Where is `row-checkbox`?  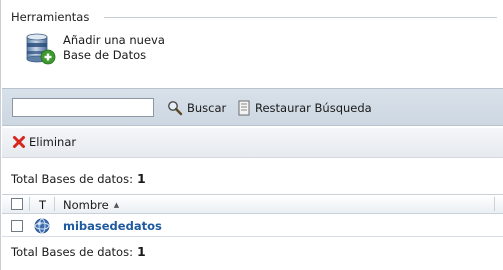 row-checkbox is located at coordinates (17, 226).